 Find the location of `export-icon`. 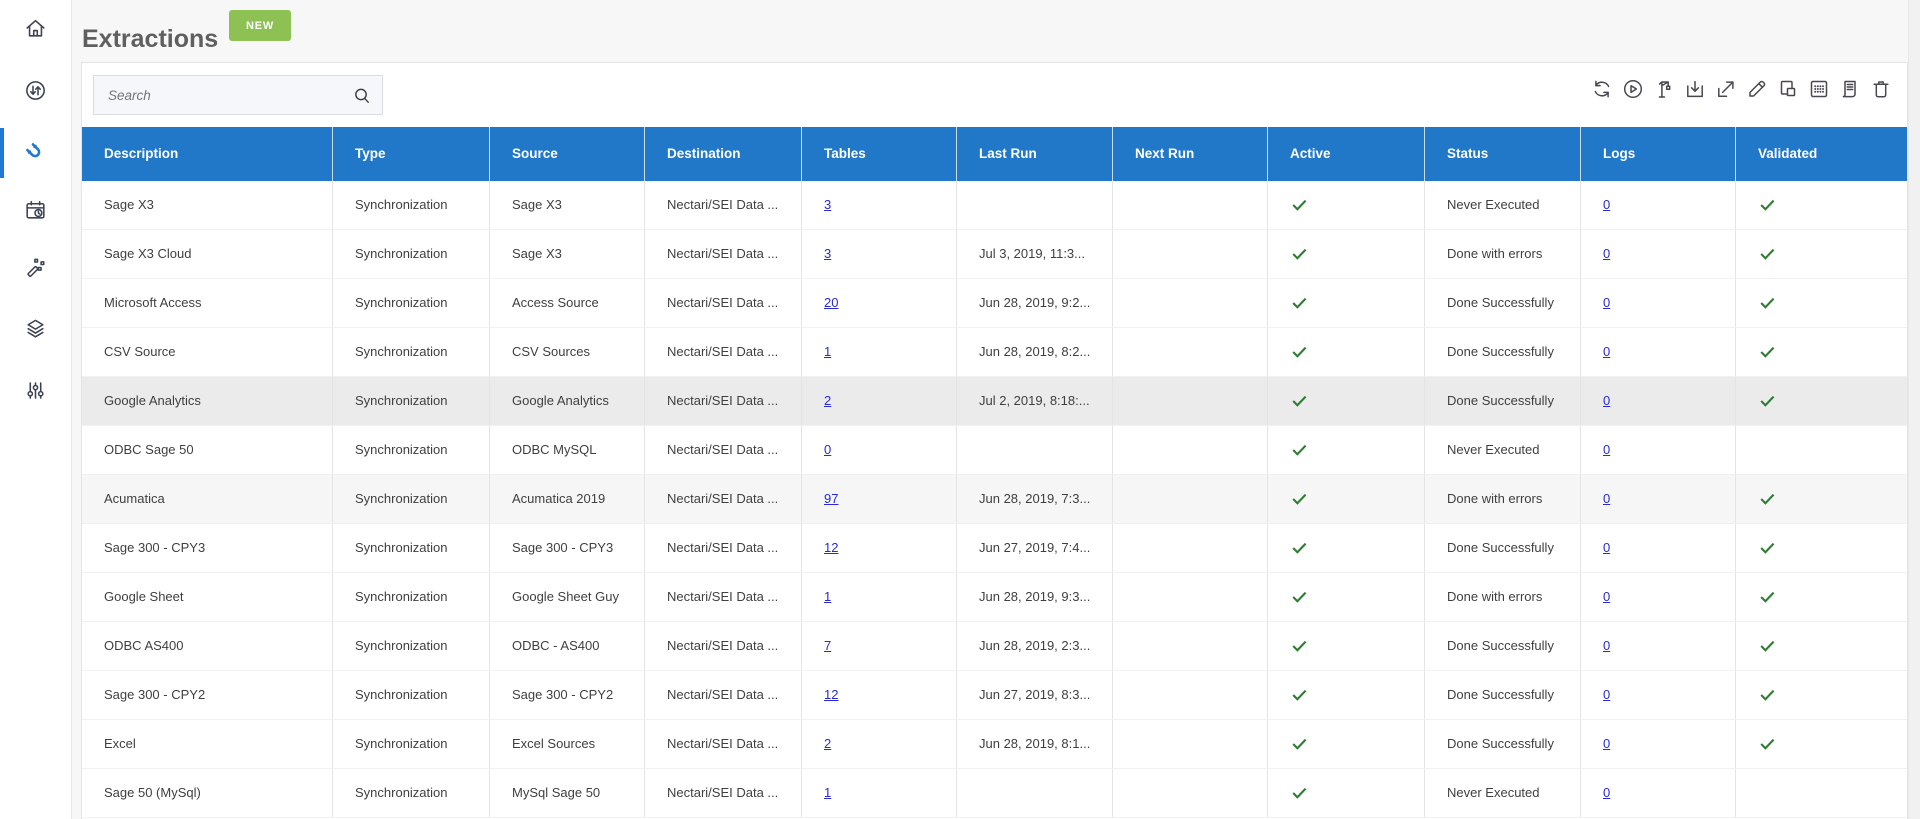

export-icon is located at coordinates (1725, 89).